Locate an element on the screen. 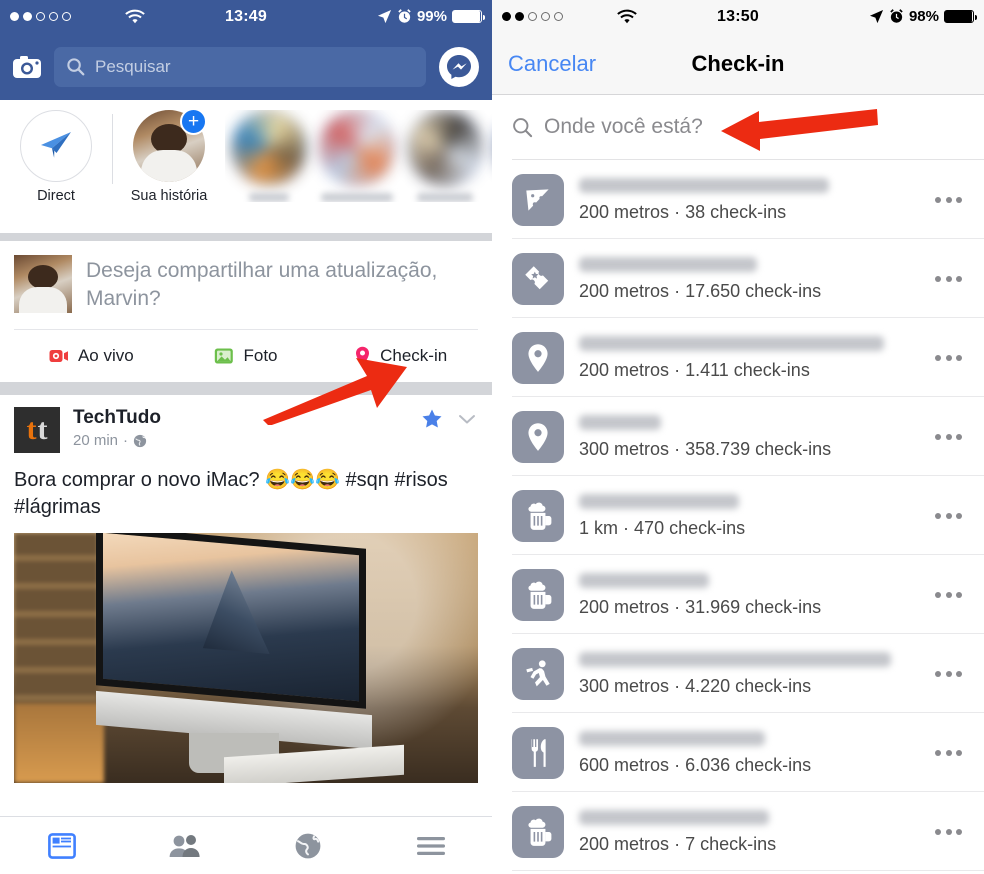  globe-icon is located at coordinates (140, 440).